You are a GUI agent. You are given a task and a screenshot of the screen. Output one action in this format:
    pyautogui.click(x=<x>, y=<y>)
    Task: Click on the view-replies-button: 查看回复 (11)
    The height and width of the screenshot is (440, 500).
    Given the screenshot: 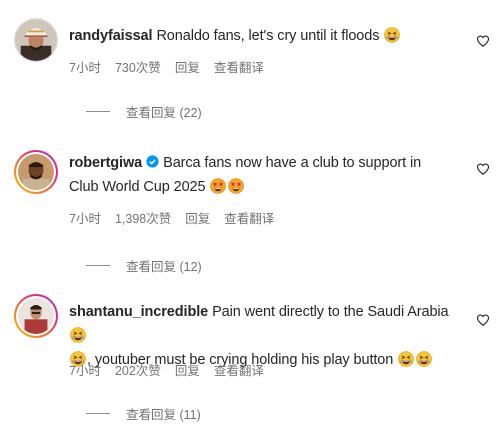 What is the action you would take?
    pyautogui.click(x=143, y=413)
    